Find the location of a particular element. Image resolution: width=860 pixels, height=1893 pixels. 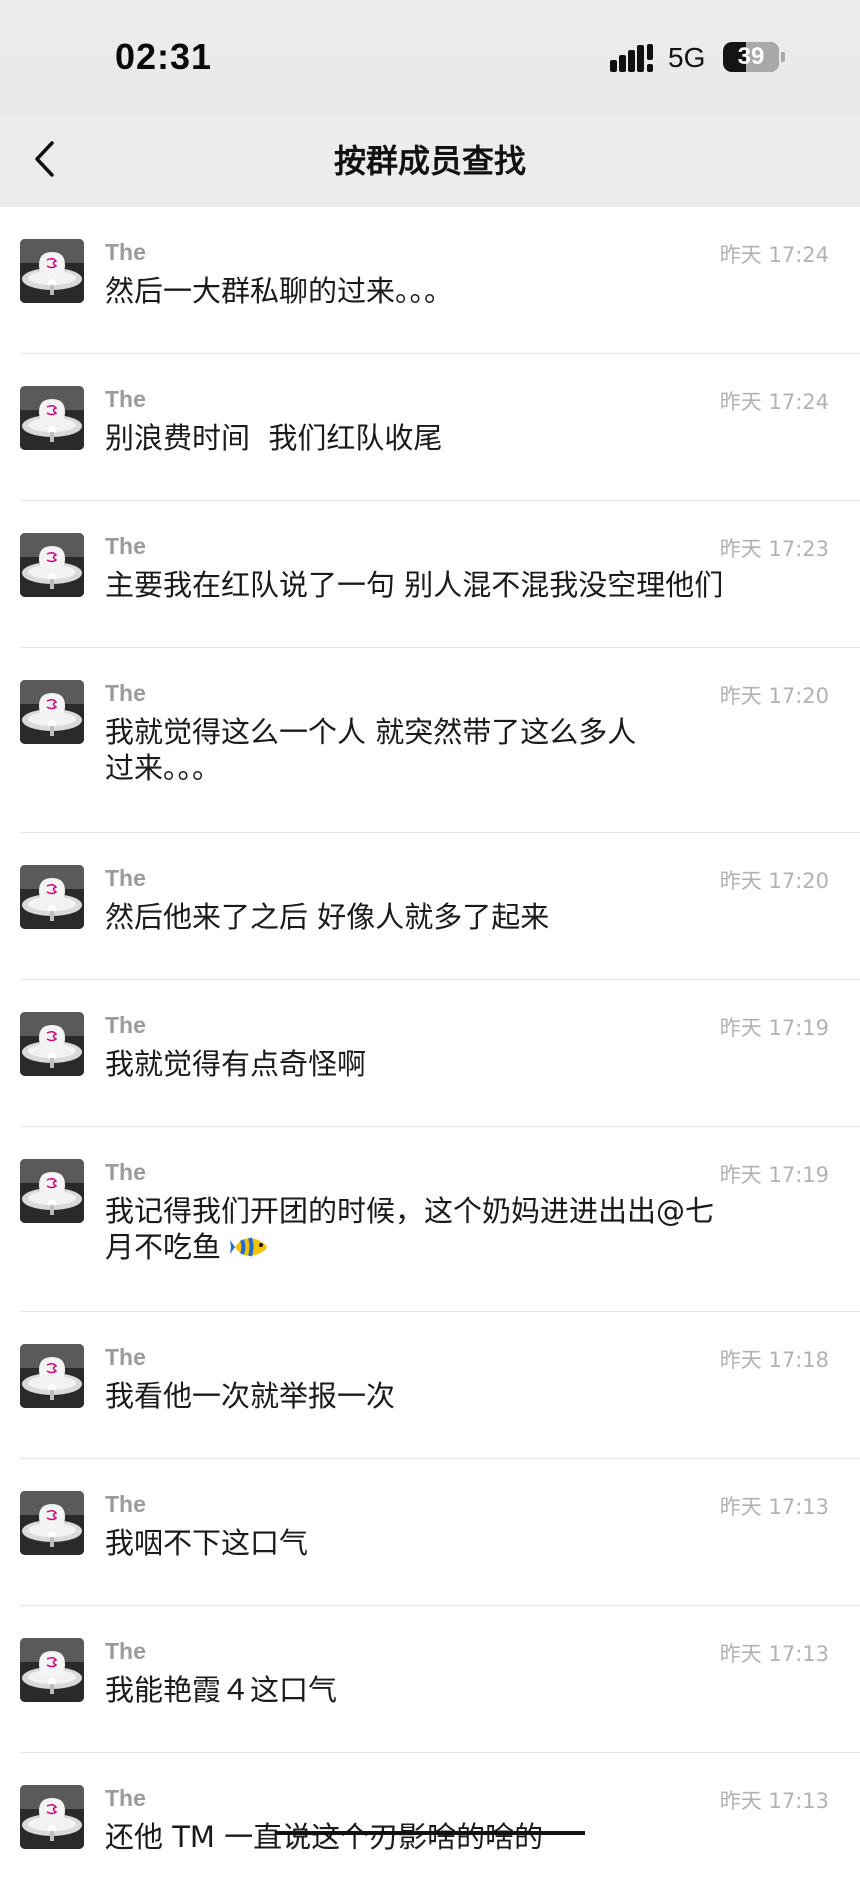

battery-percent: 39 is located at coordinates (751, 56).